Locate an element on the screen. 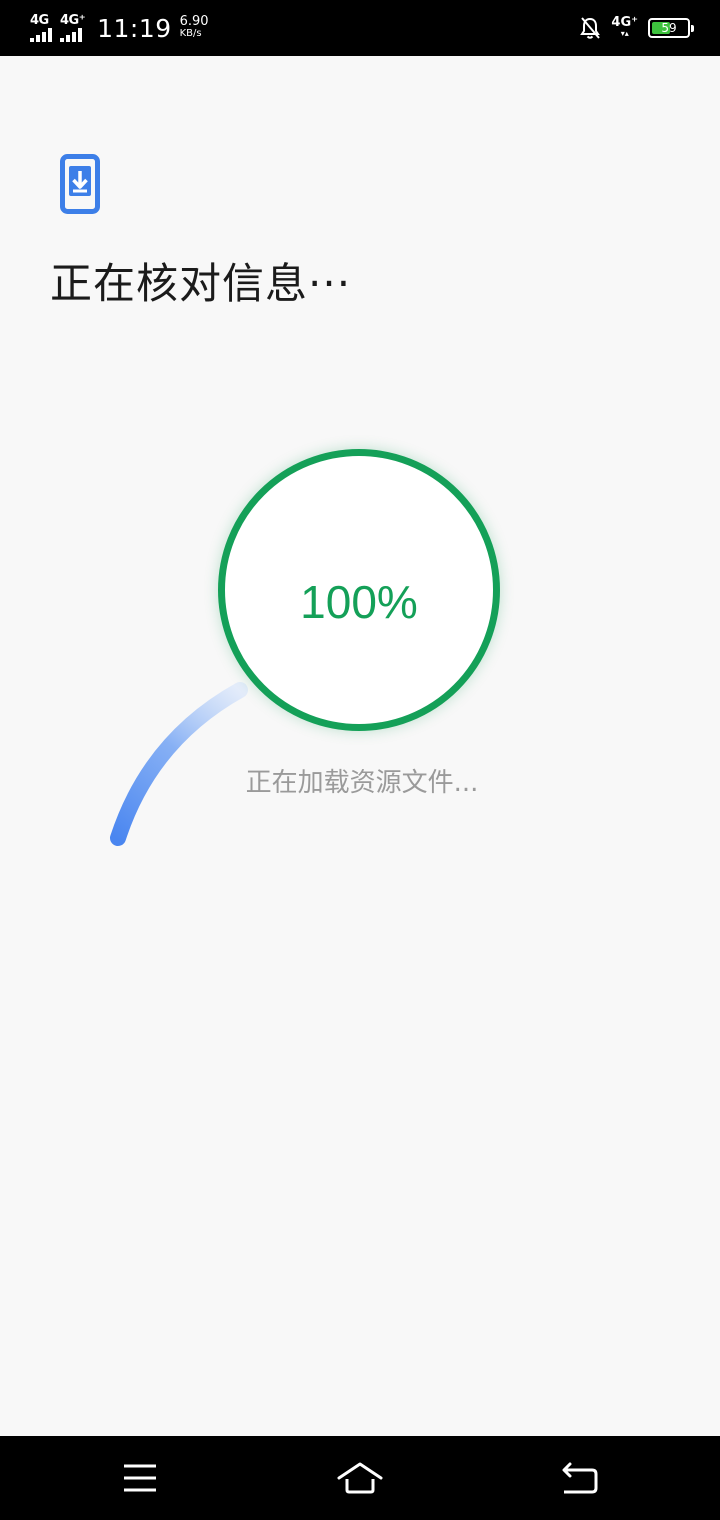 This screenshot has height=1520, width=720. status-bar-left: 4G 4G⁺ 11:19 6.90 KB/s is located at coordinates (119, 28).